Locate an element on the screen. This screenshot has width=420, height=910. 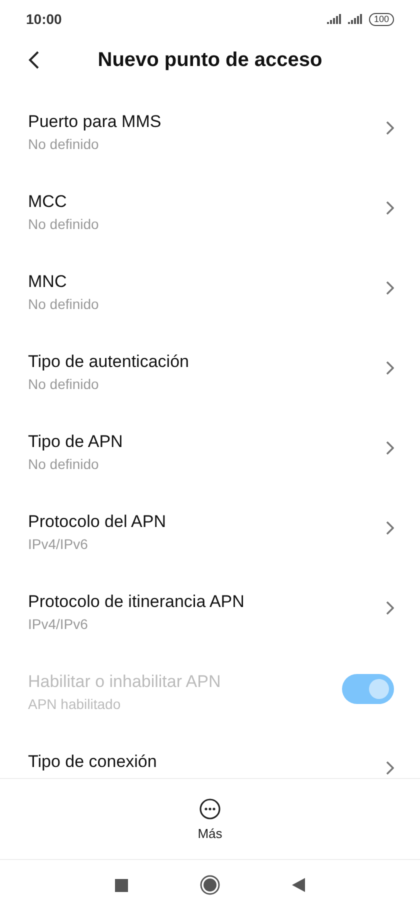
recents-icon is located at coordinates (121, 885).